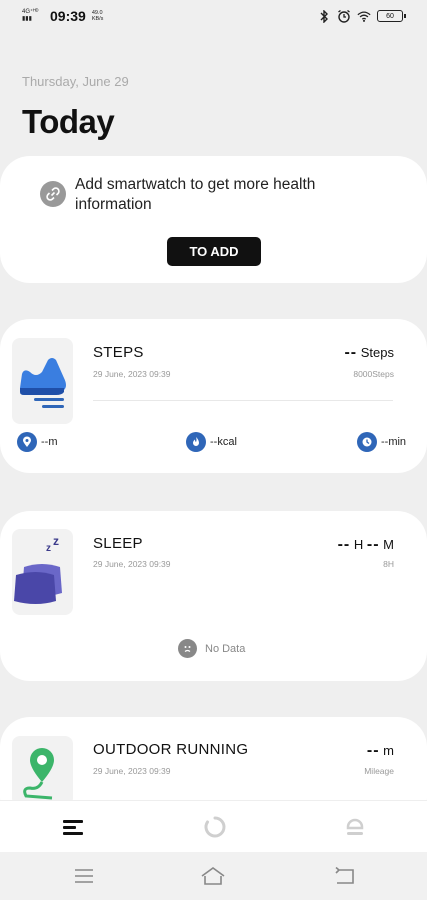 This screenshot has height=900, width=427. Describe the element at coordinates (225, 648) in the screenshot. I see `no-data-label: No Data` at that location.